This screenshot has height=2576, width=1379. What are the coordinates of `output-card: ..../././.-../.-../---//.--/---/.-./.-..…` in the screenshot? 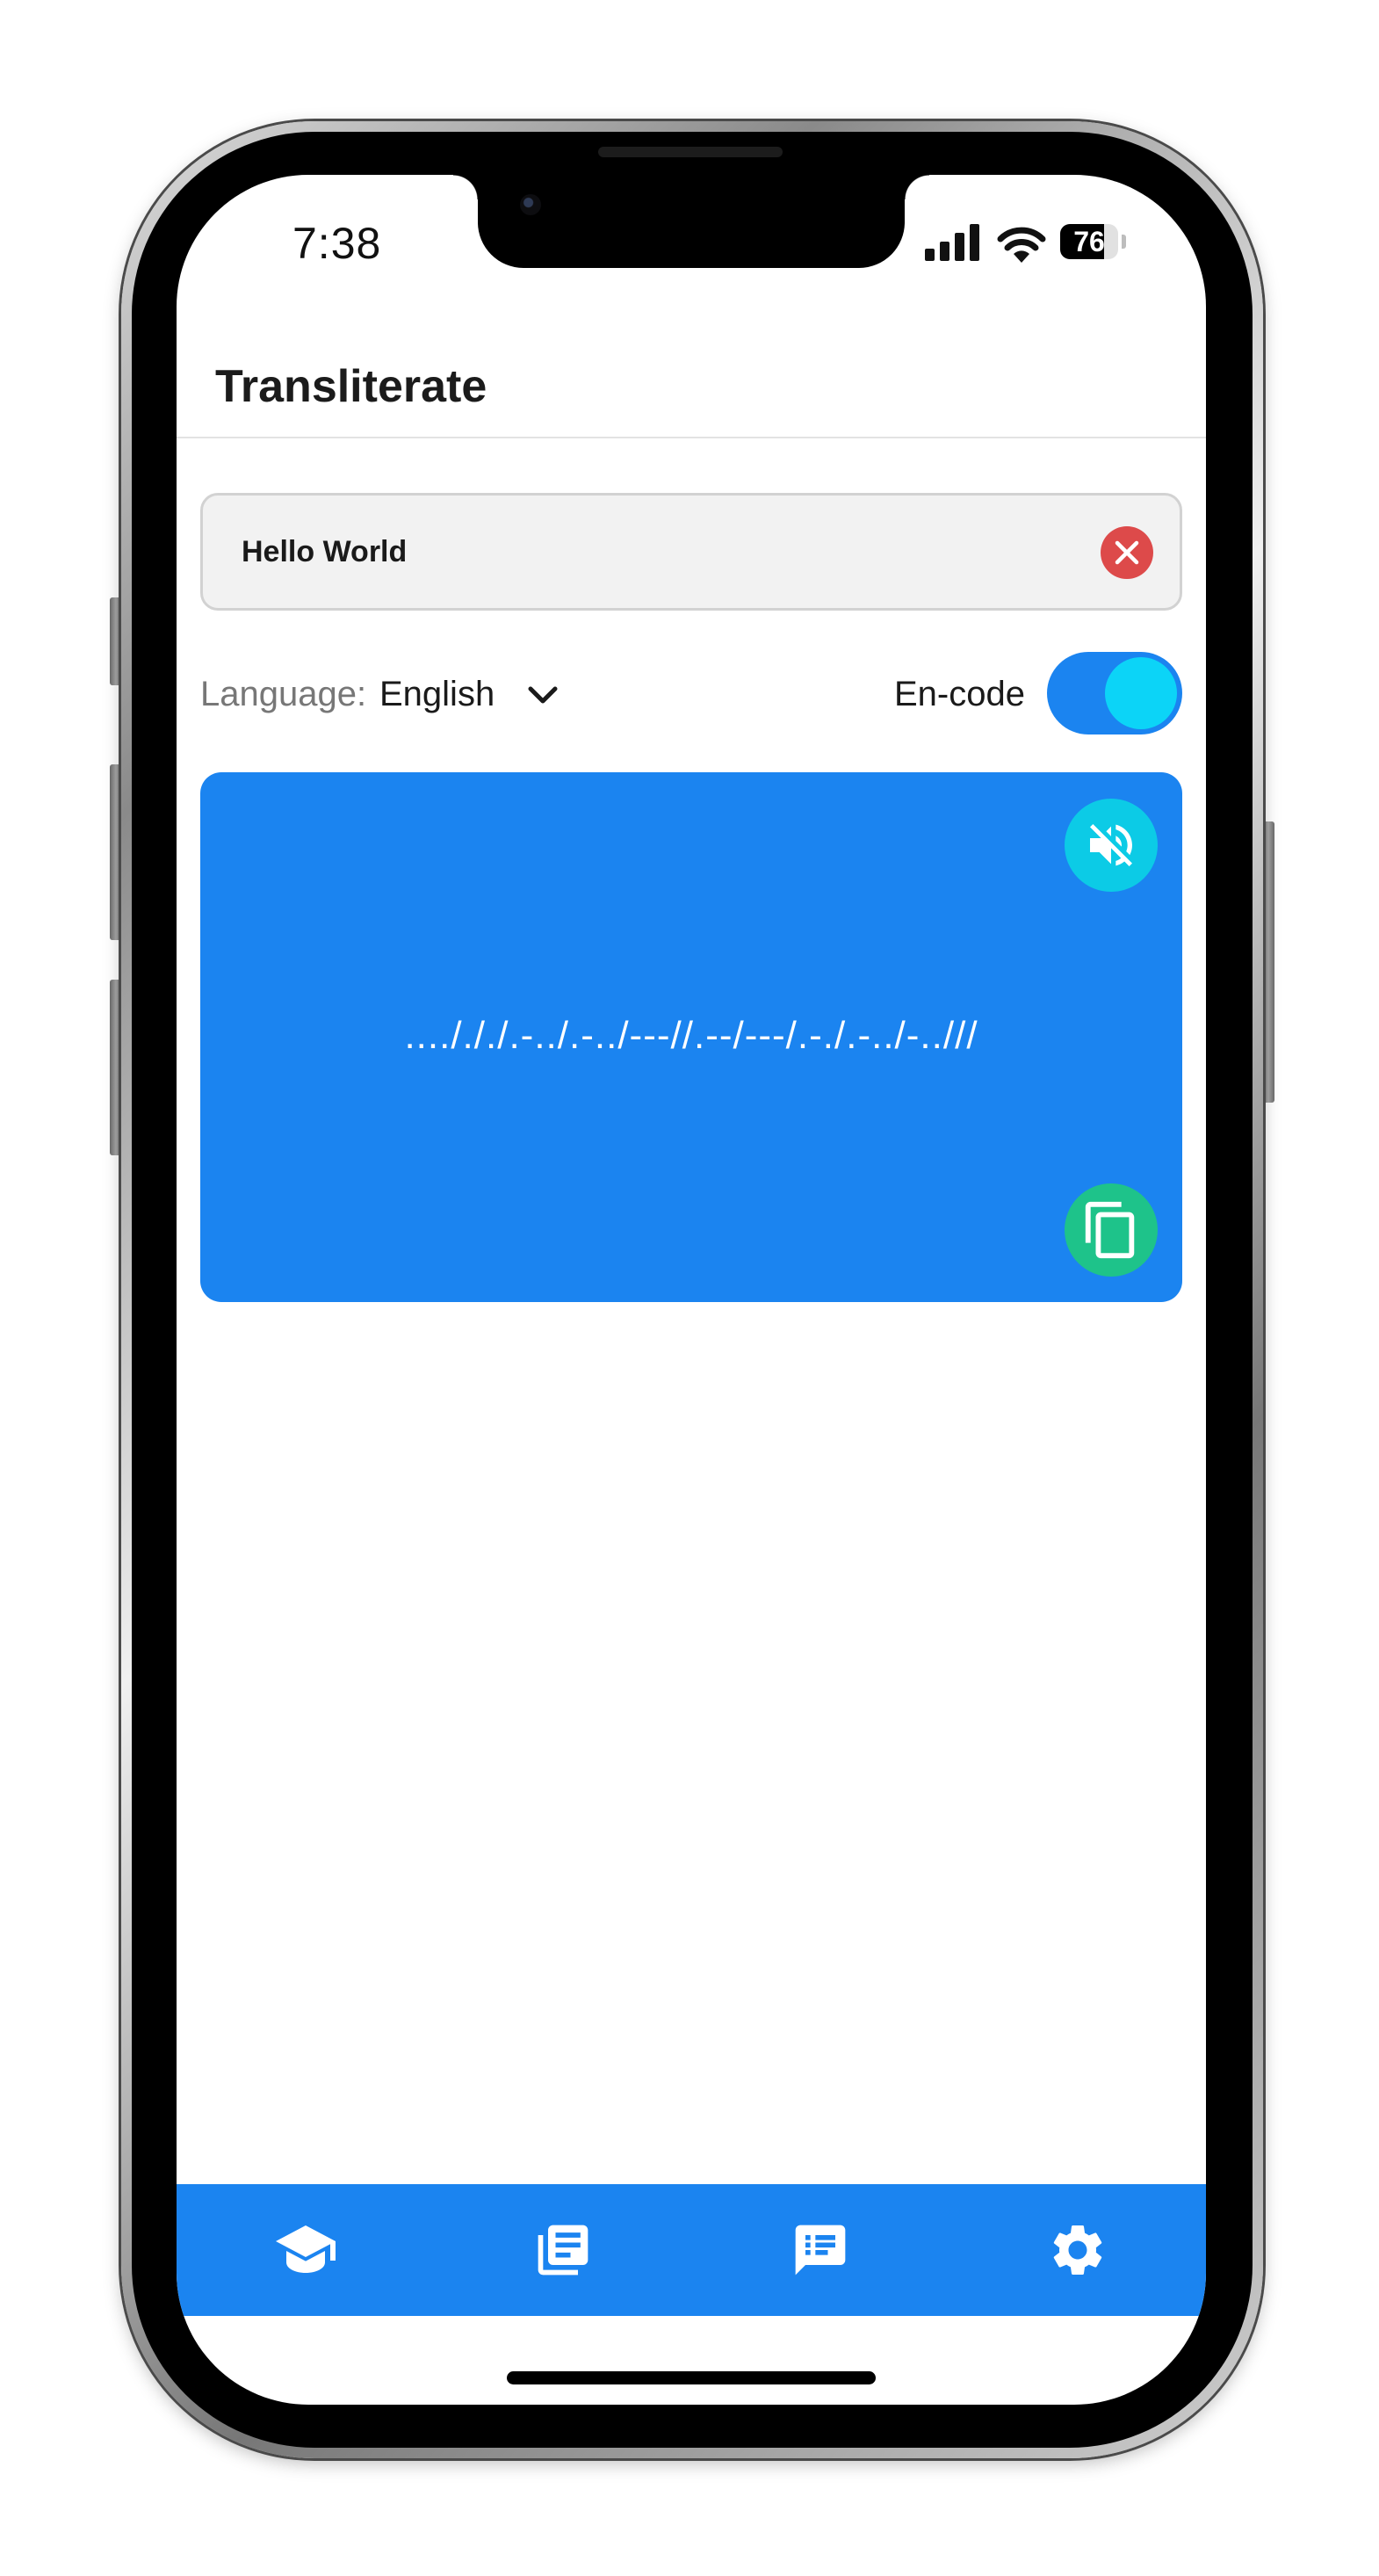 It's located at (691, 1037).